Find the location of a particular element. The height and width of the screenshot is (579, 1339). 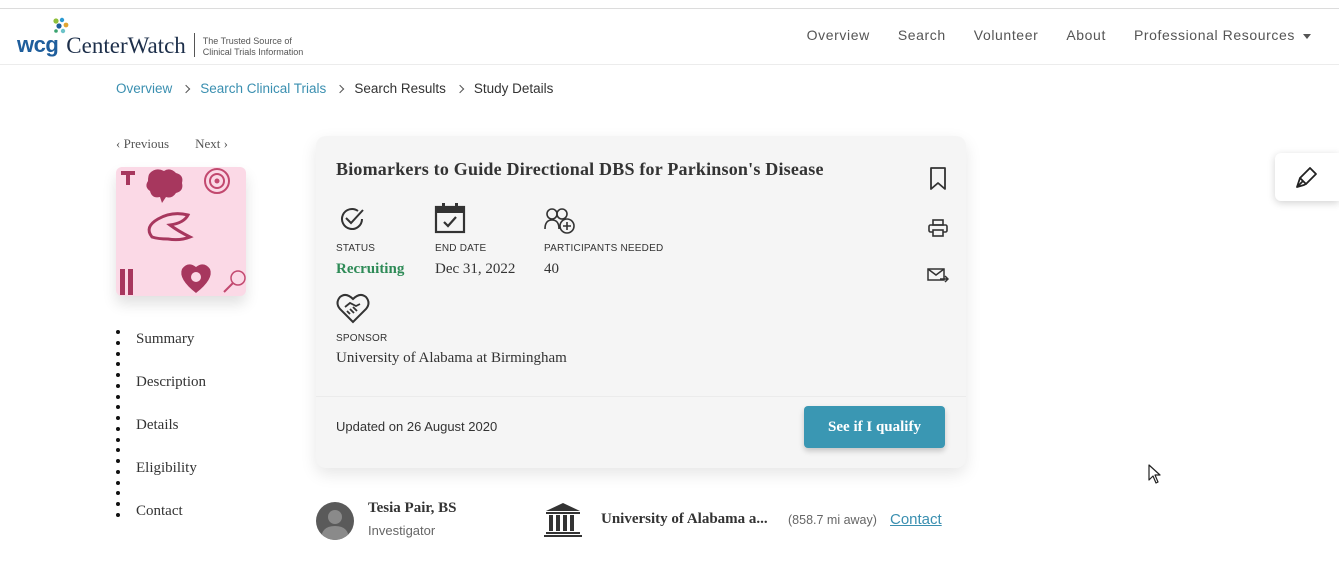

logo-brand: CenterWatch is located at coordinates (126, 45).